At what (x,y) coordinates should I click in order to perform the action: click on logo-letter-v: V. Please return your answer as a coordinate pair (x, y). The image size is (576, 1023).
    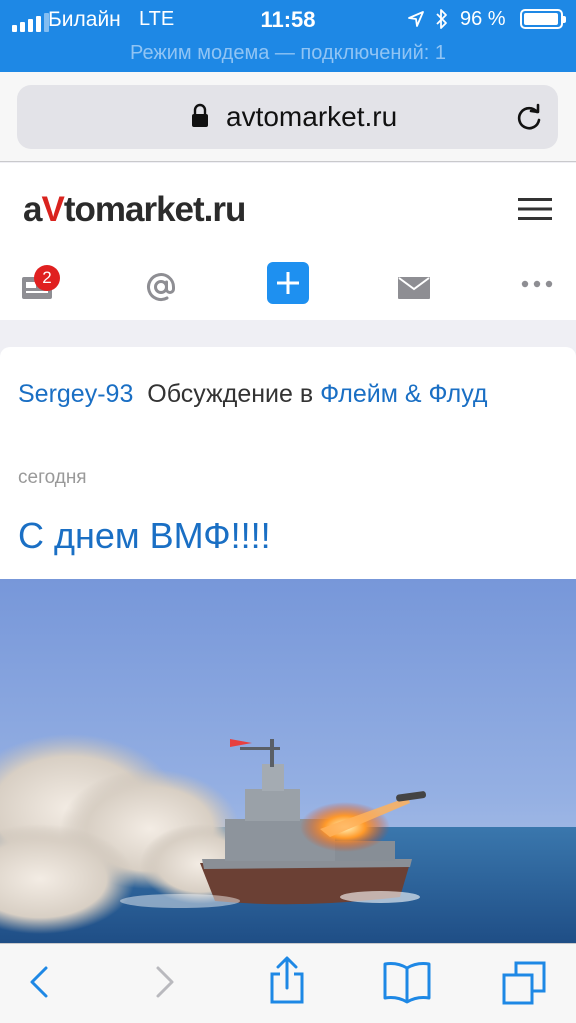
    Looking at the image, I should click on (52, 209).